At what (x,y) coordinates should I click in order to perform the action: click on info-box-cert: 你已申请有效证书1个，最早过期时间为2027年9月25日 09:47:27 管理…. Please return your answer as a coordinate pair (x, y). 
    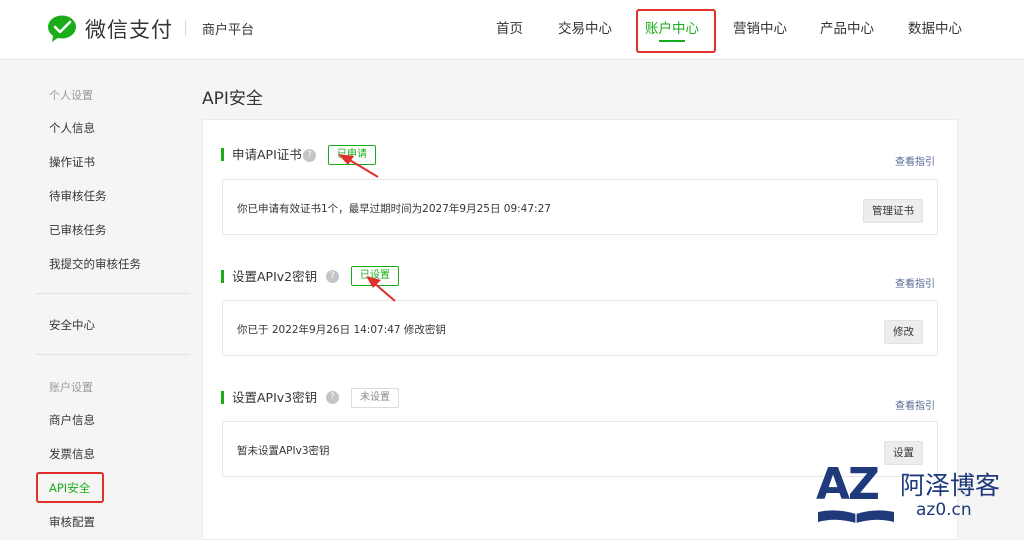
    Looking at the image, I should click on (580, 207).